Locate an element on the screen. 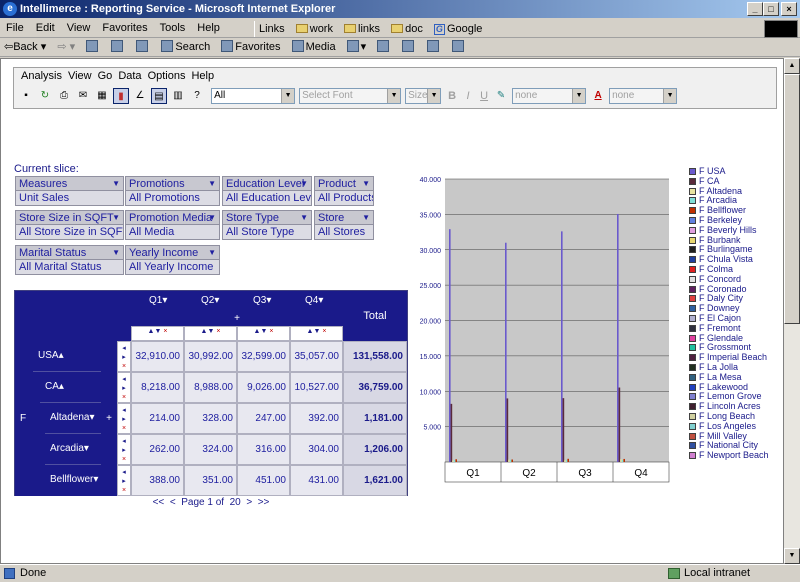  refresh-button is located at coordinates (118, 46).